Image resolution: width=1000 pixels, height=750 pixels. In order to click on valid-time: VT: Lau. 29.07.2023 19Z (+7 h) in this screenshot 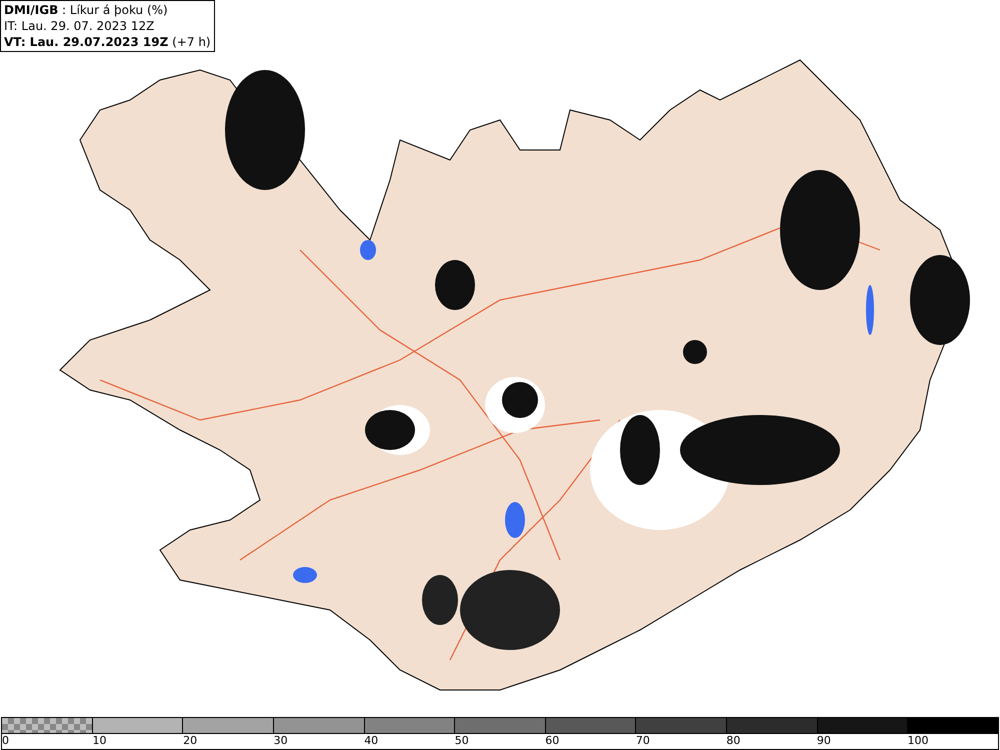, I will do `click(107, 42)`.